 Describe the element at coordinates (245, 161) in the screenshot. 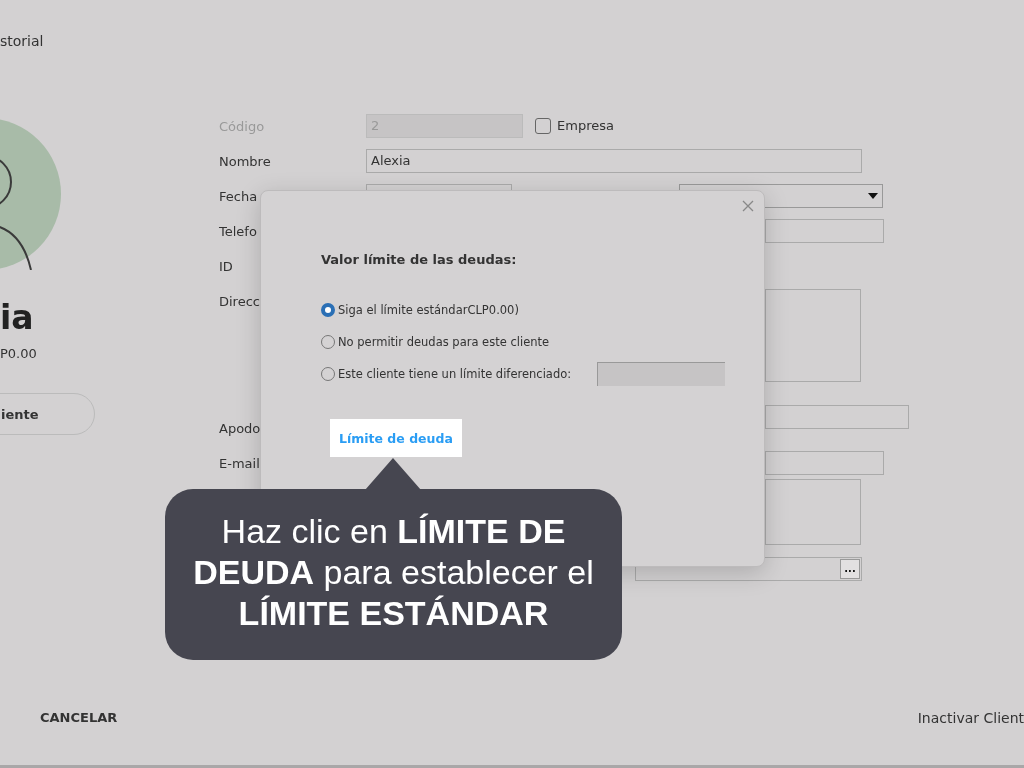

I see `field-label: Nombre` at that location.